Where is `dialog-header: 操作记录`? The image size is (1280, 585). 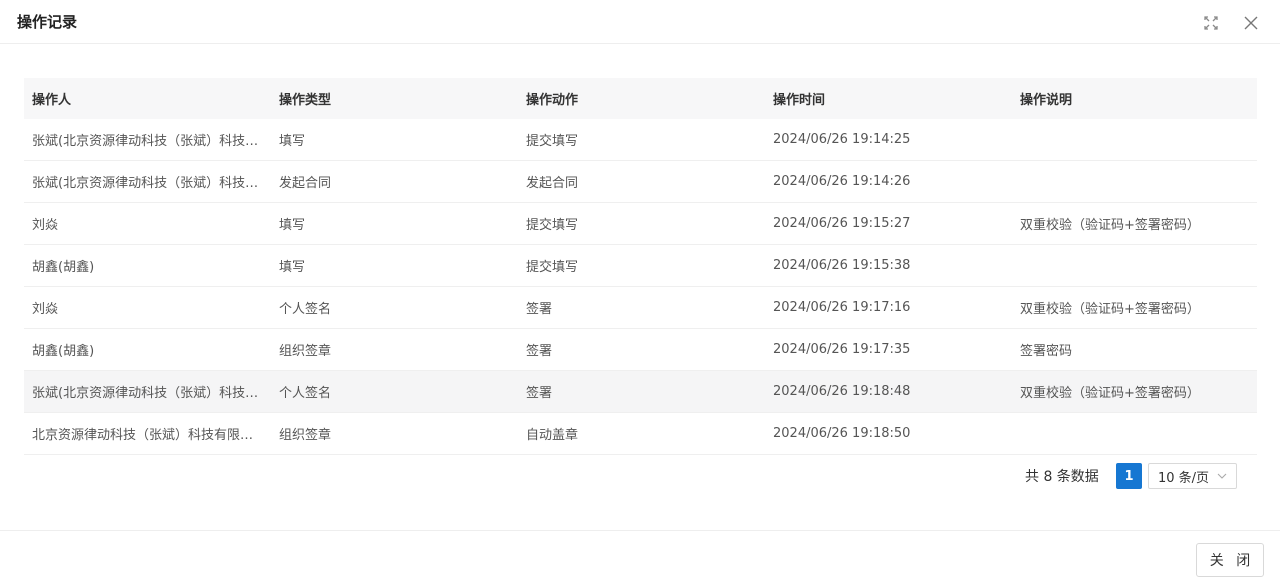 dialog-header: 操作记录 is located at coordinates (640, 22).